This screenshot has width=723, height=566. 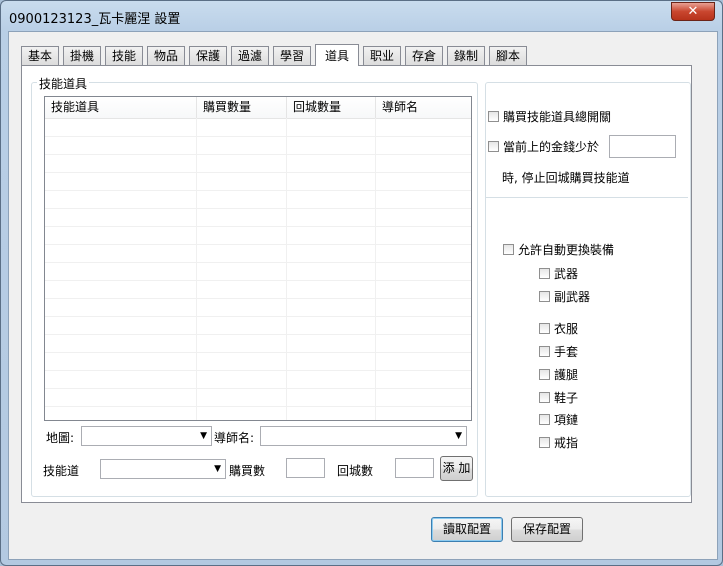 What do you see at coordinates (566, 420) in the screenshot?
I see `equip-necklace-label: 項鏈` at bounding box center [566, 420].